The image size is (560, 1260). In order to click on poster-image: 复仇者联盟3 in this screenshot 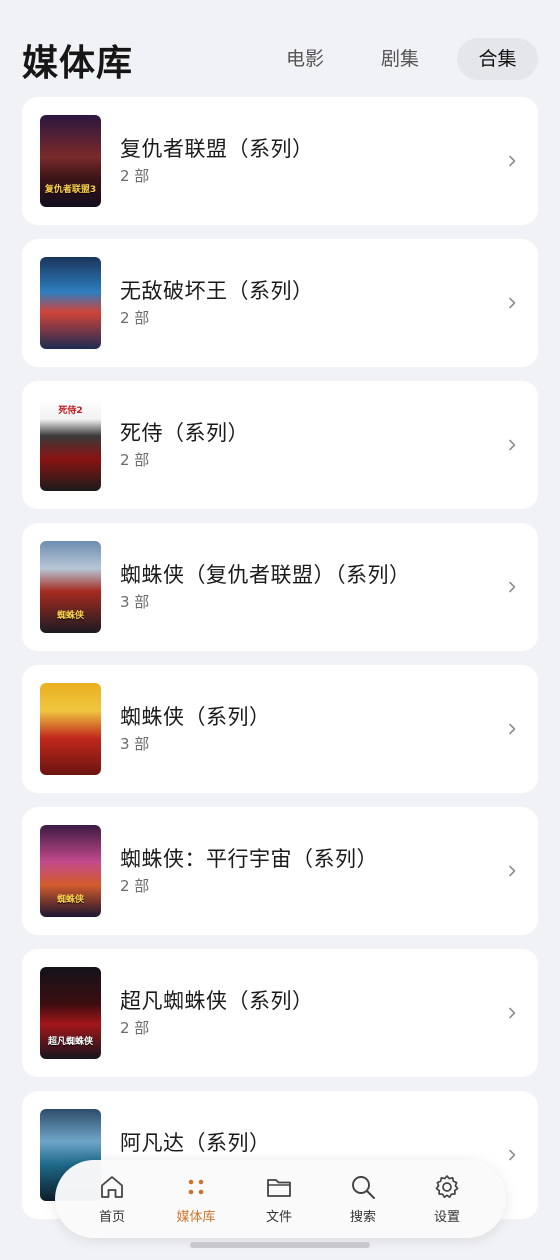, I will do `click(70, 161)`.